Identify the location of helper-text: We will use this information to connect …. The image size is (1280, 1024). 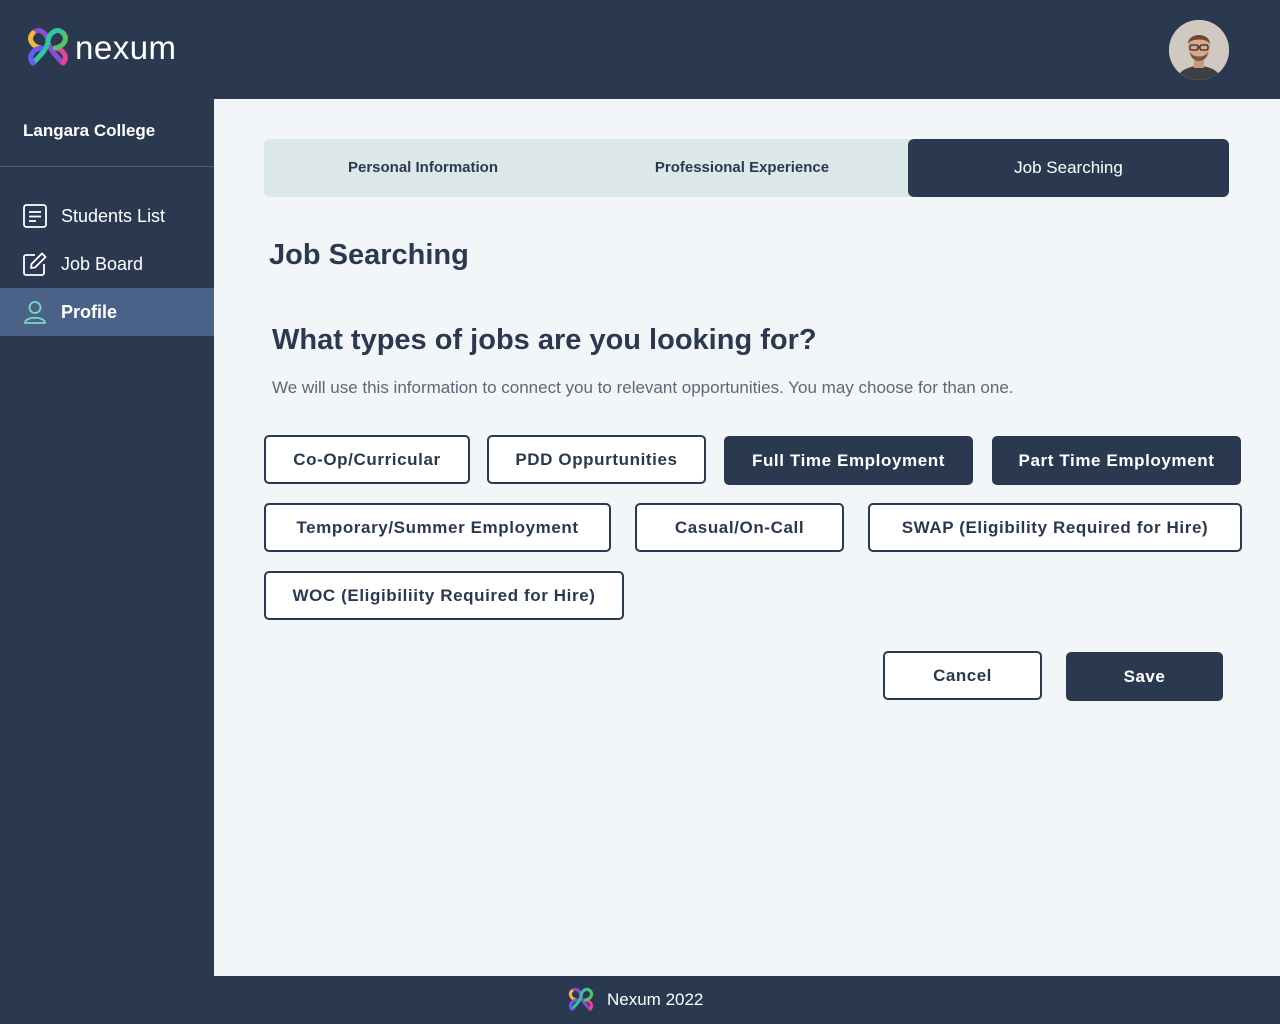
(643, 387).